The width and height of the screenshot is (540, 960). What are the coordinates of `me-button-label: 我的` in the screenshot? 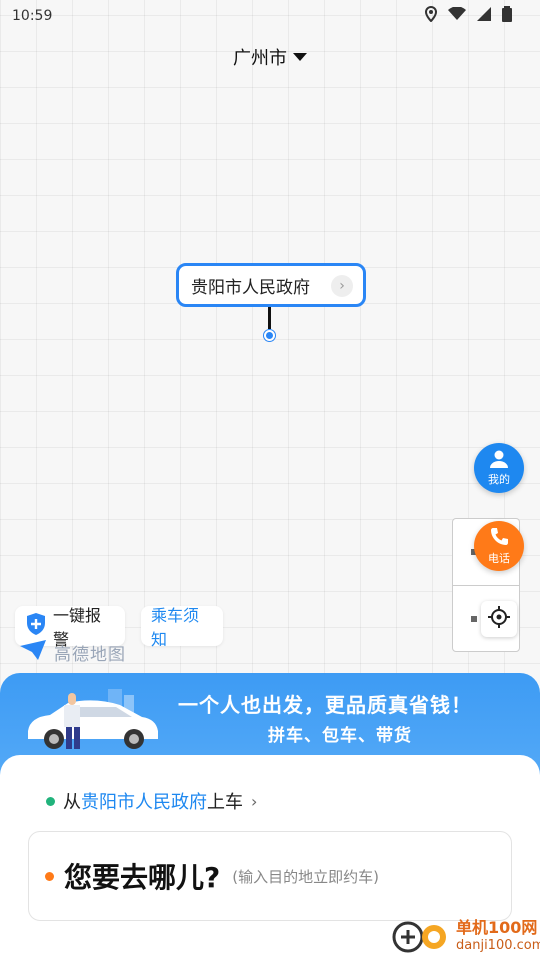 It's located at (499, 479).